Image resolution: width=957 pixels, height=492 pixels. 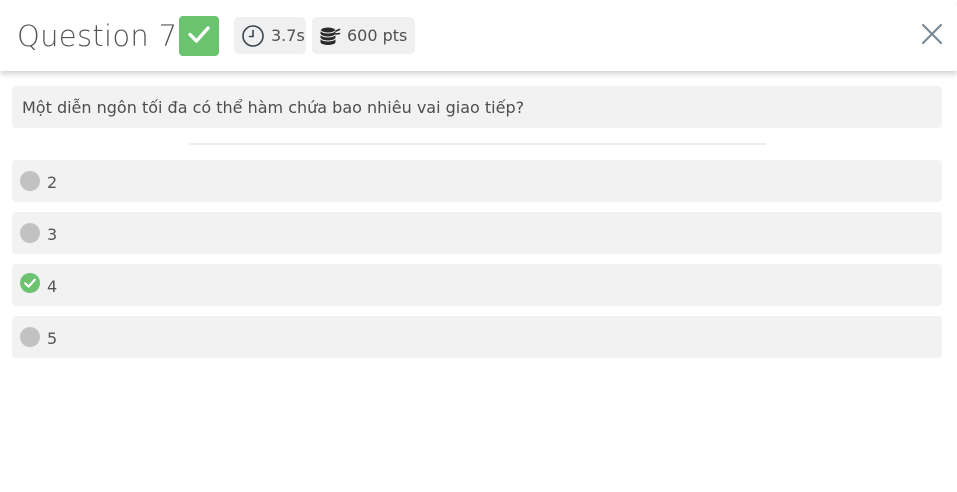 What do you see at coordinates (377, 35) in the screenshot?
I see `points-value: 600 pts` at bounding box center [377, 35].